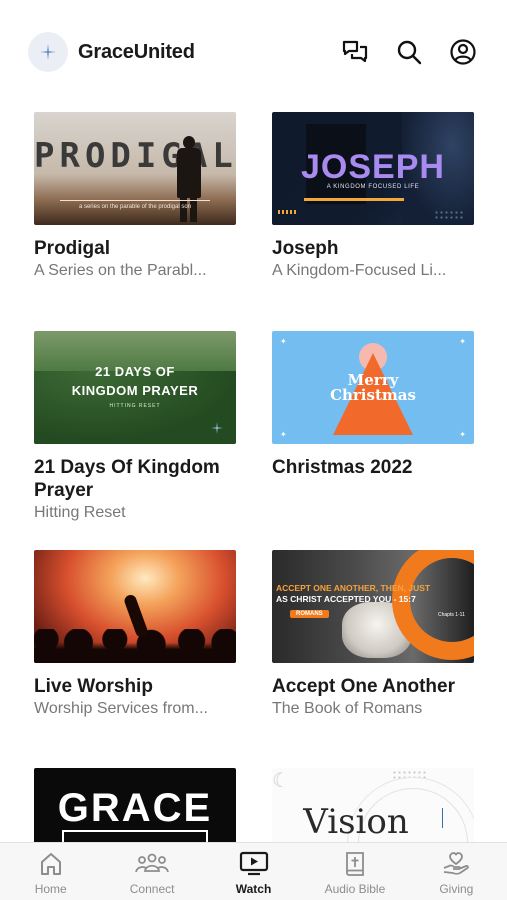 This screenshot has width=507, height=900. Describe the element at coordinates (463, 52) in the screenshot. I see `profile-icon` at that location.